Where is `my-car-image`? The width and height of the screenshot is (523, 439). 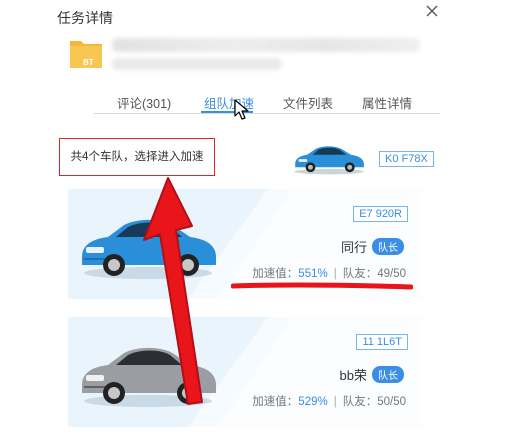 my-car-image is located at coordinates (329, 160).